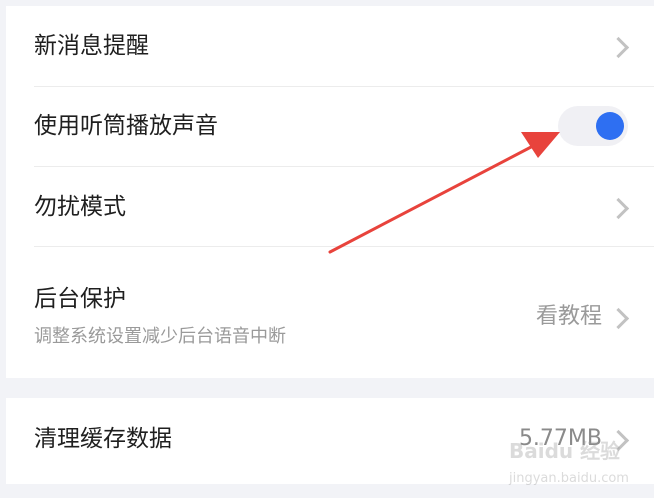  Describe the element at coordinates (569, 317) in the screenshot. I see `view-tutorial-link: 看教程` at that location.